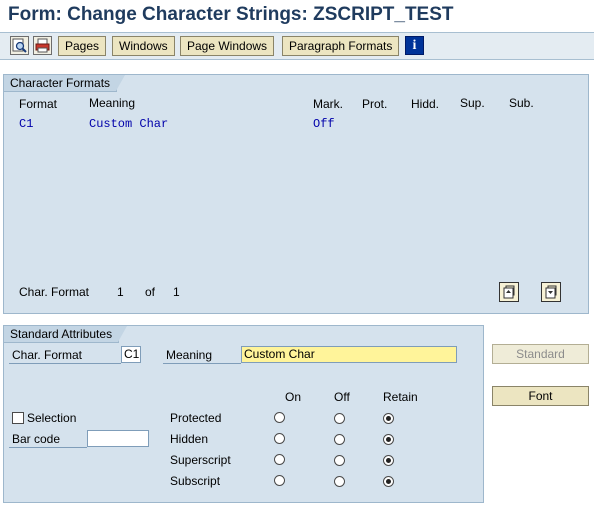 The image size is (594, 507). Describe the element at coordinates (279, 480) in the screenshot. I see `subscript-on-radio` at that location.